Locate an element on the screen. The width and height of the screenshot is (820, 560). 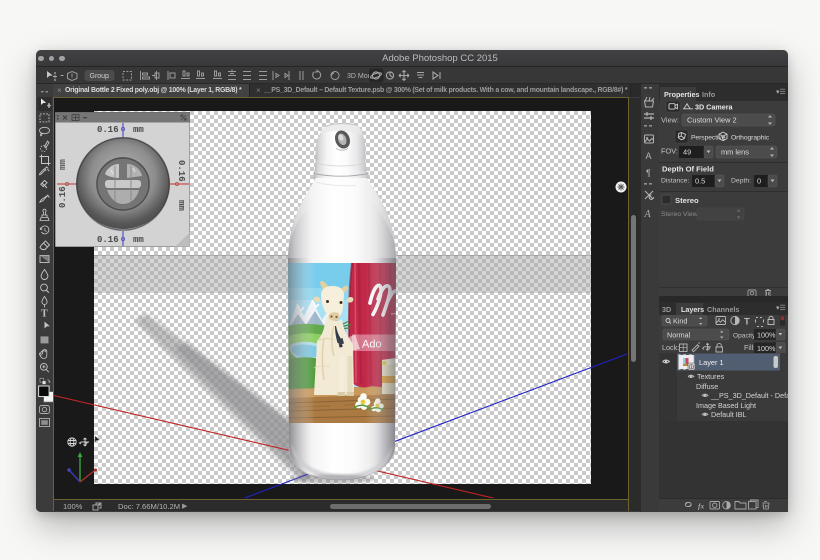
svg-text: Lock: is located at coordinates (670, 347).